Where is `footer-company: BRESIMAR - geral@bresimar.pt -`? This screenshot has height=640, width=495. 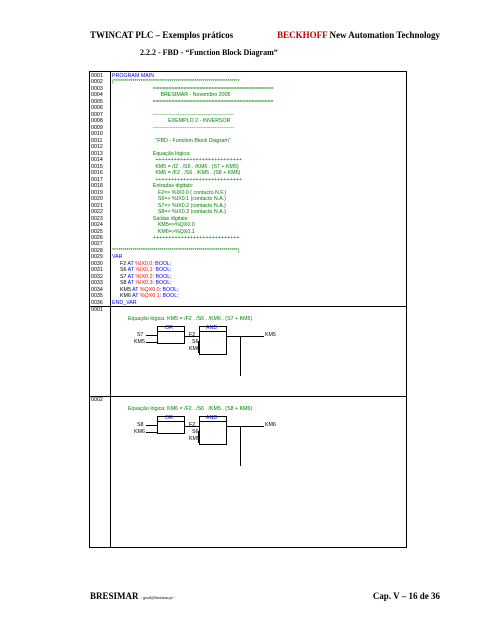 footer-company: BRESIMAR - geral@bresimar.pt - is located at coordinates (132, 596).